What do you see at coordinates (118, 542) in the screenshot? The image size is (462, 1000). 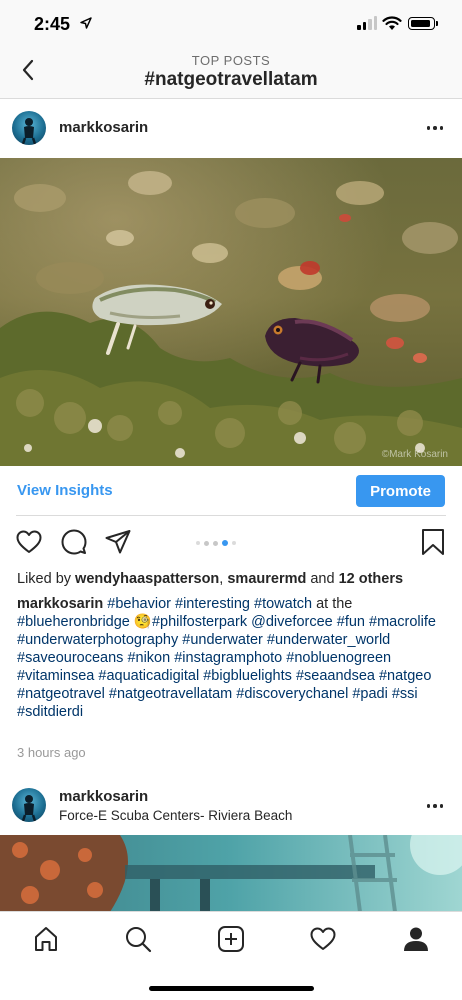 I see `send-icon` at bounding box center [118, 542].